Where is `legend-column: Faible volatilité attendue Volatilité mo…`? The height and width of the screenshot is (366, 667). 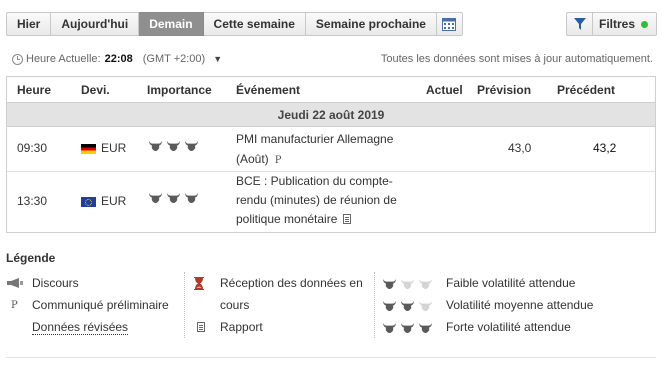 legend-column: Faible volatilité attendue Volatilité mo… is located at coordinates (487, 305).